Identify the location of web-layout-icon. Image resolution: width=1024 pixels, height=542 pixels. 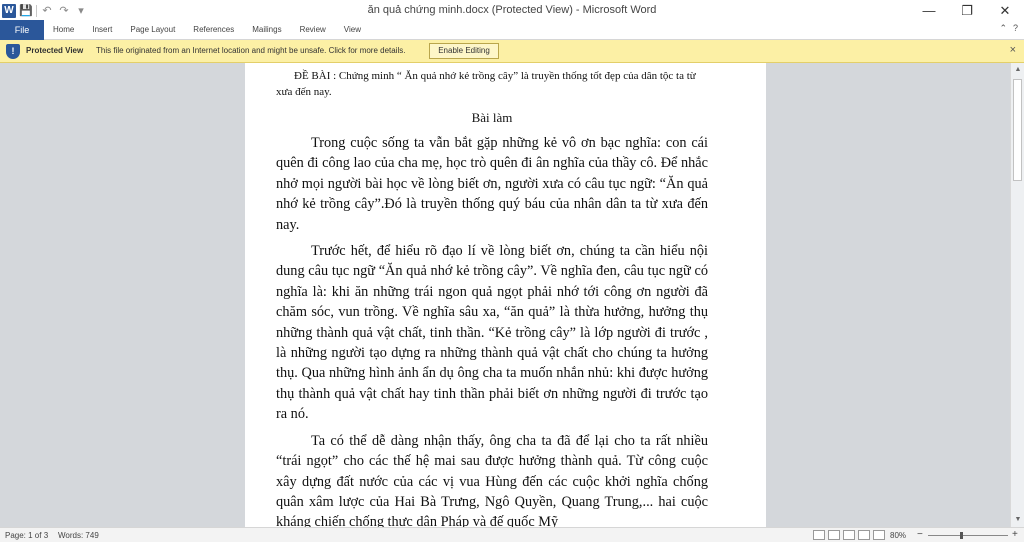
(849, 535).